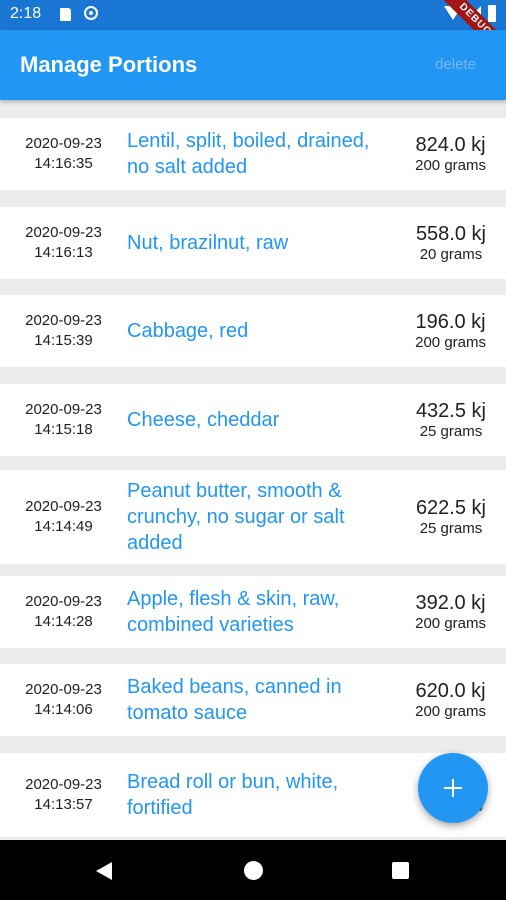 The image size is (506, 900). Describe the element at coordinates (450, 322) in the screenshot. I see `portion-kj: 196.0 kj` at that location.